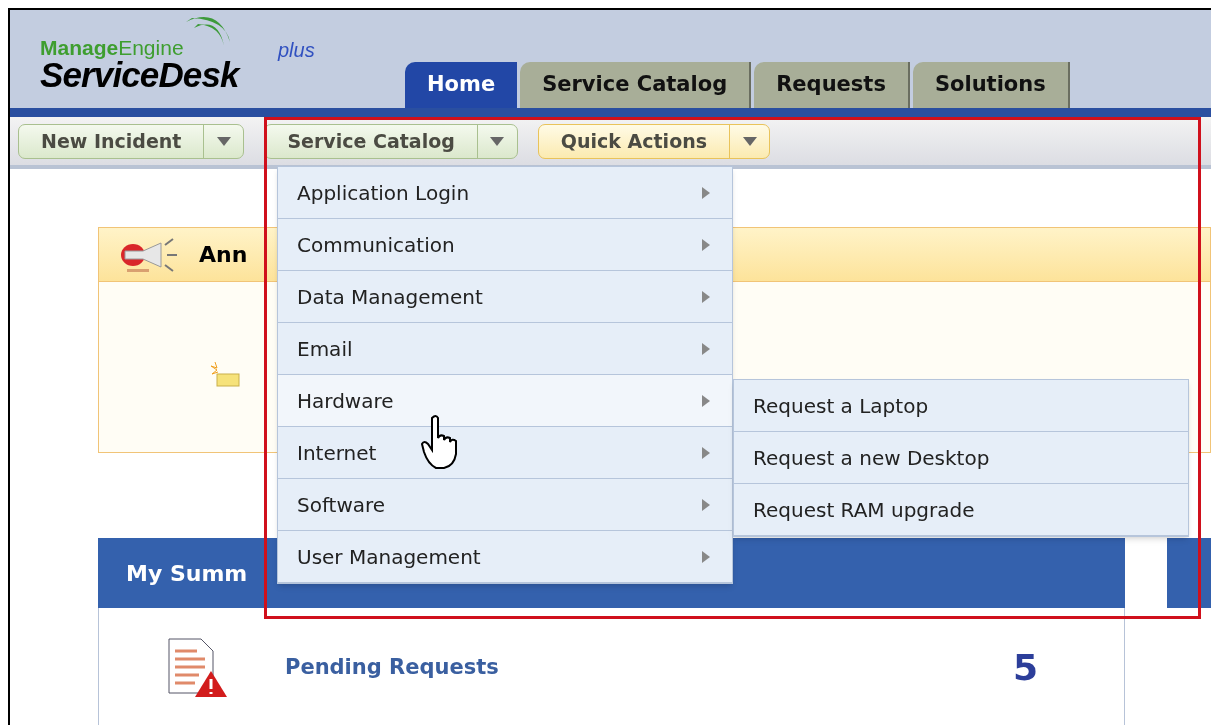 This screenshot has height=725, width=1211. Describe the element at coordinates (1189, 573) in the screenshot. I see `panel-header` at that location.